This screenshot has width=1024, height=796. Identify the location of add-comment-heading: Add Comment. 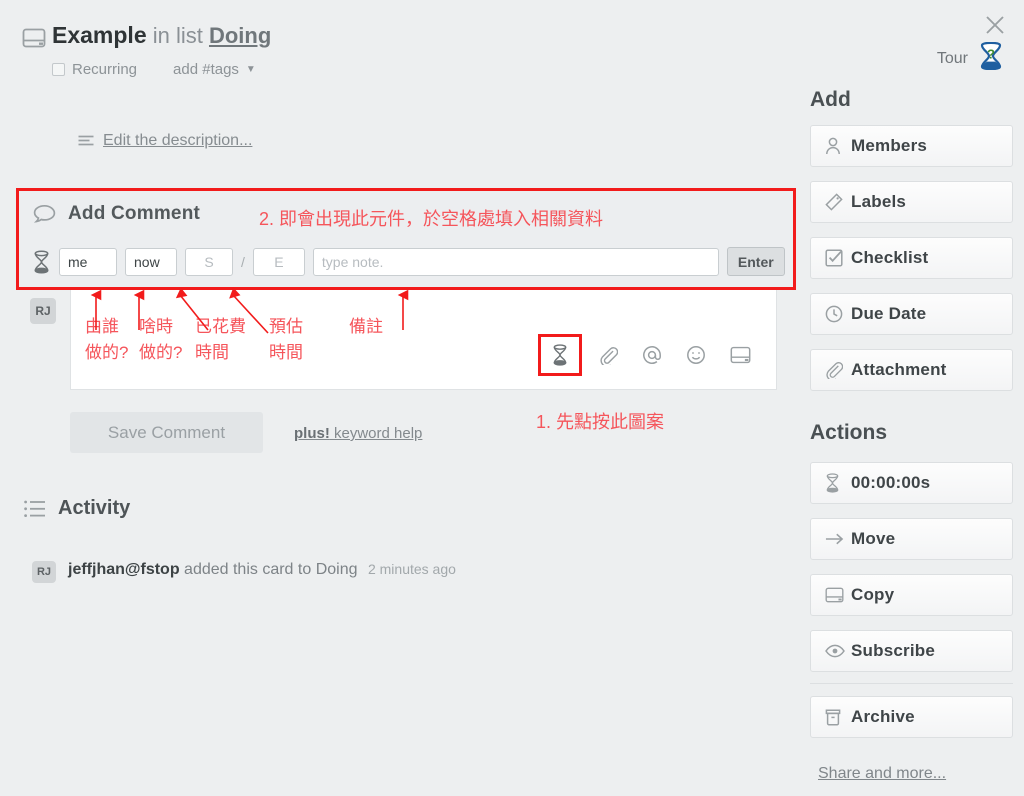
(134, 213).